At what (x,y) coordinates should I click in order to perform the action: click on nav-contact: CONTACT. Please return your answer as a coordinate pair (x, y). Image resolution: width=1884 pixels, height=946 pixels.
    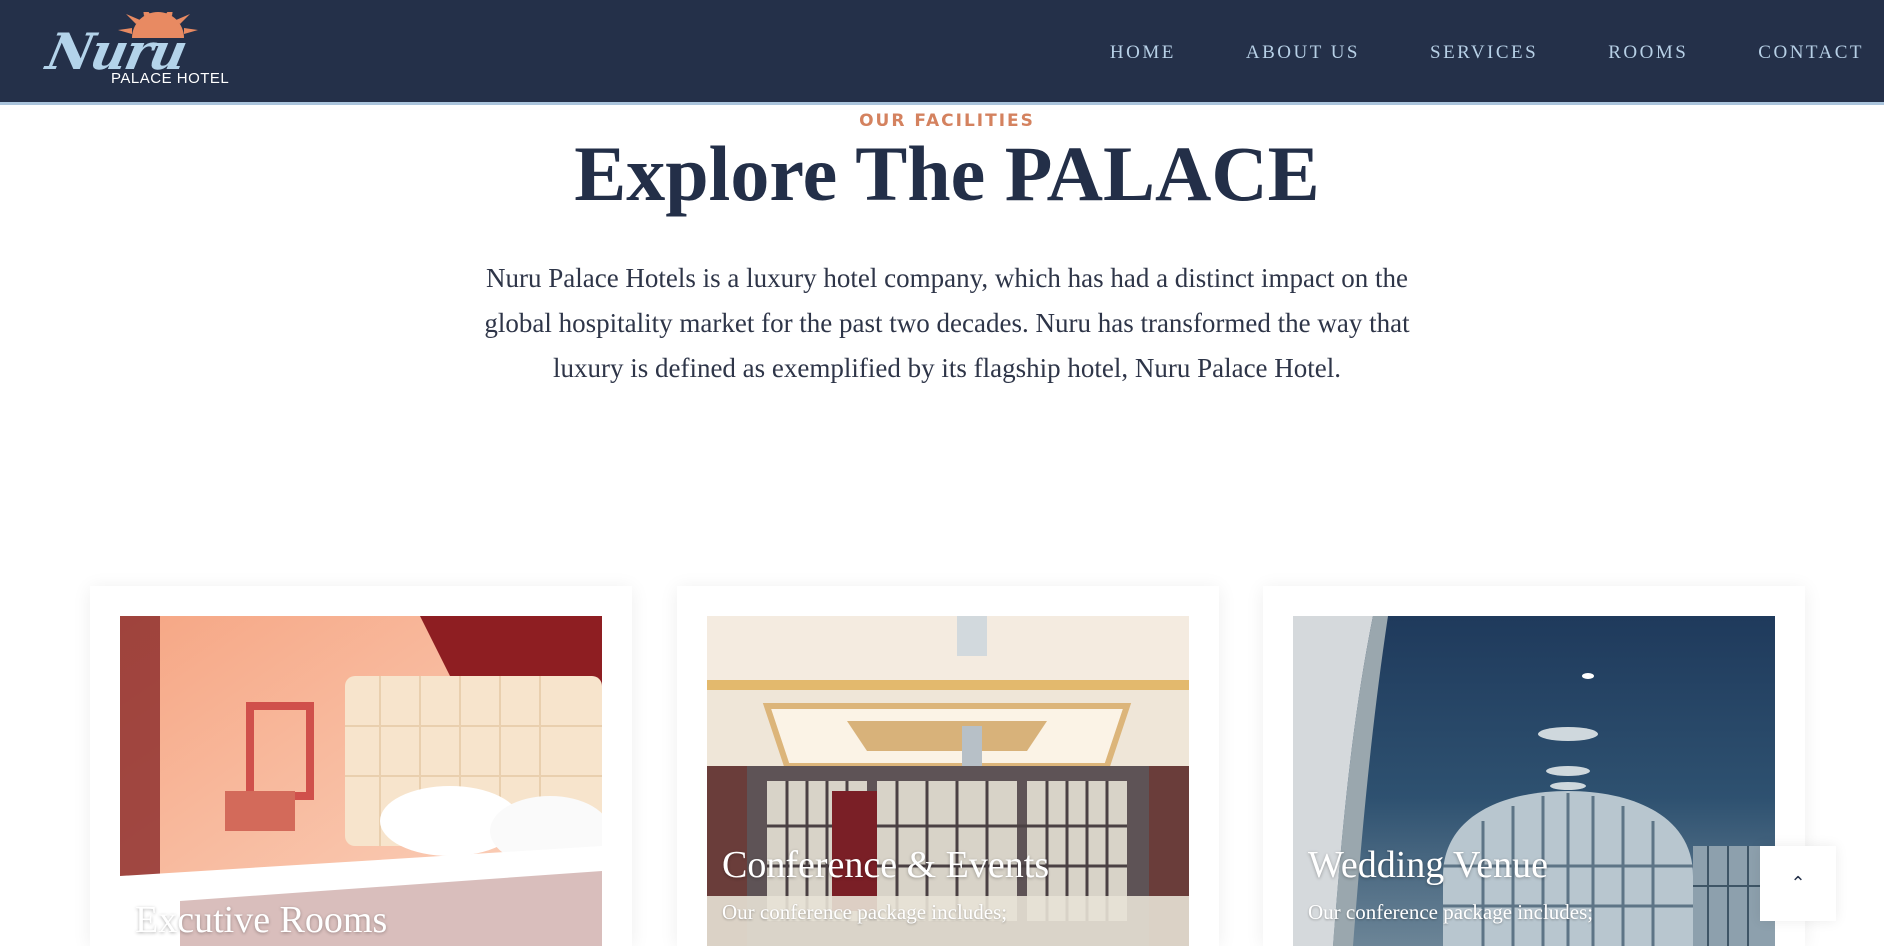
    Looking at the image, I should click on (1811, 53).